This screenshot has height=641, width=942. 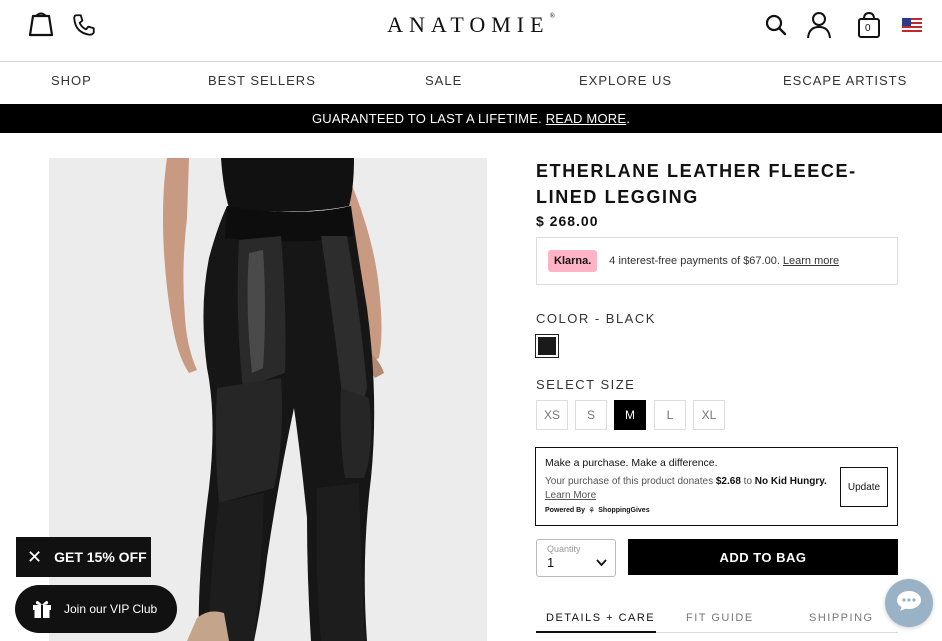 I want to click on banner-text: GUARANTEED TO LAST A LIFETIME., so click(x=426, y=118).